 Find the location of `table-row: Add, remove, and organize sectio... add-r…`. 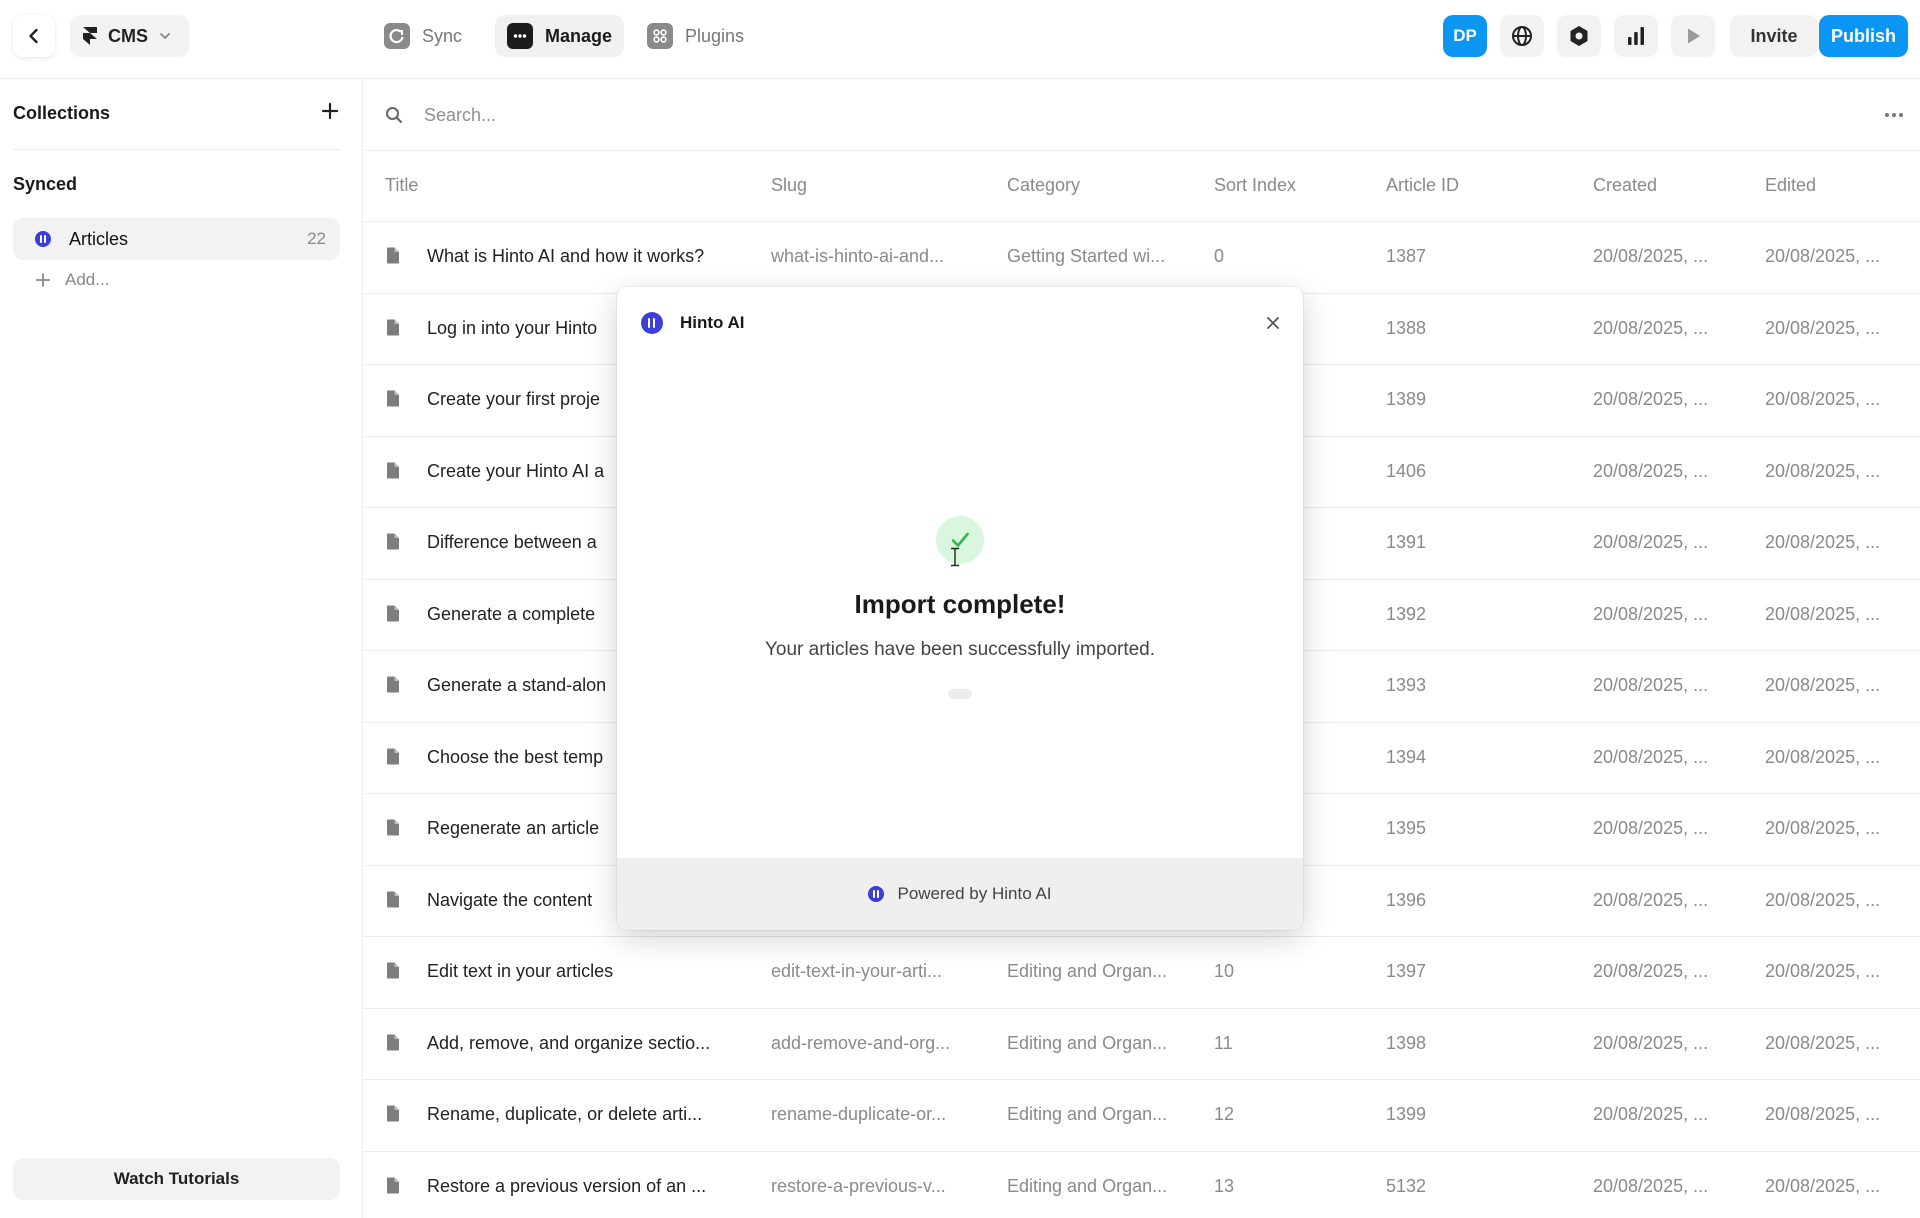

table-row: Add, remove, and organize sectio... add-r… is located at coordinates (1142, 1044).